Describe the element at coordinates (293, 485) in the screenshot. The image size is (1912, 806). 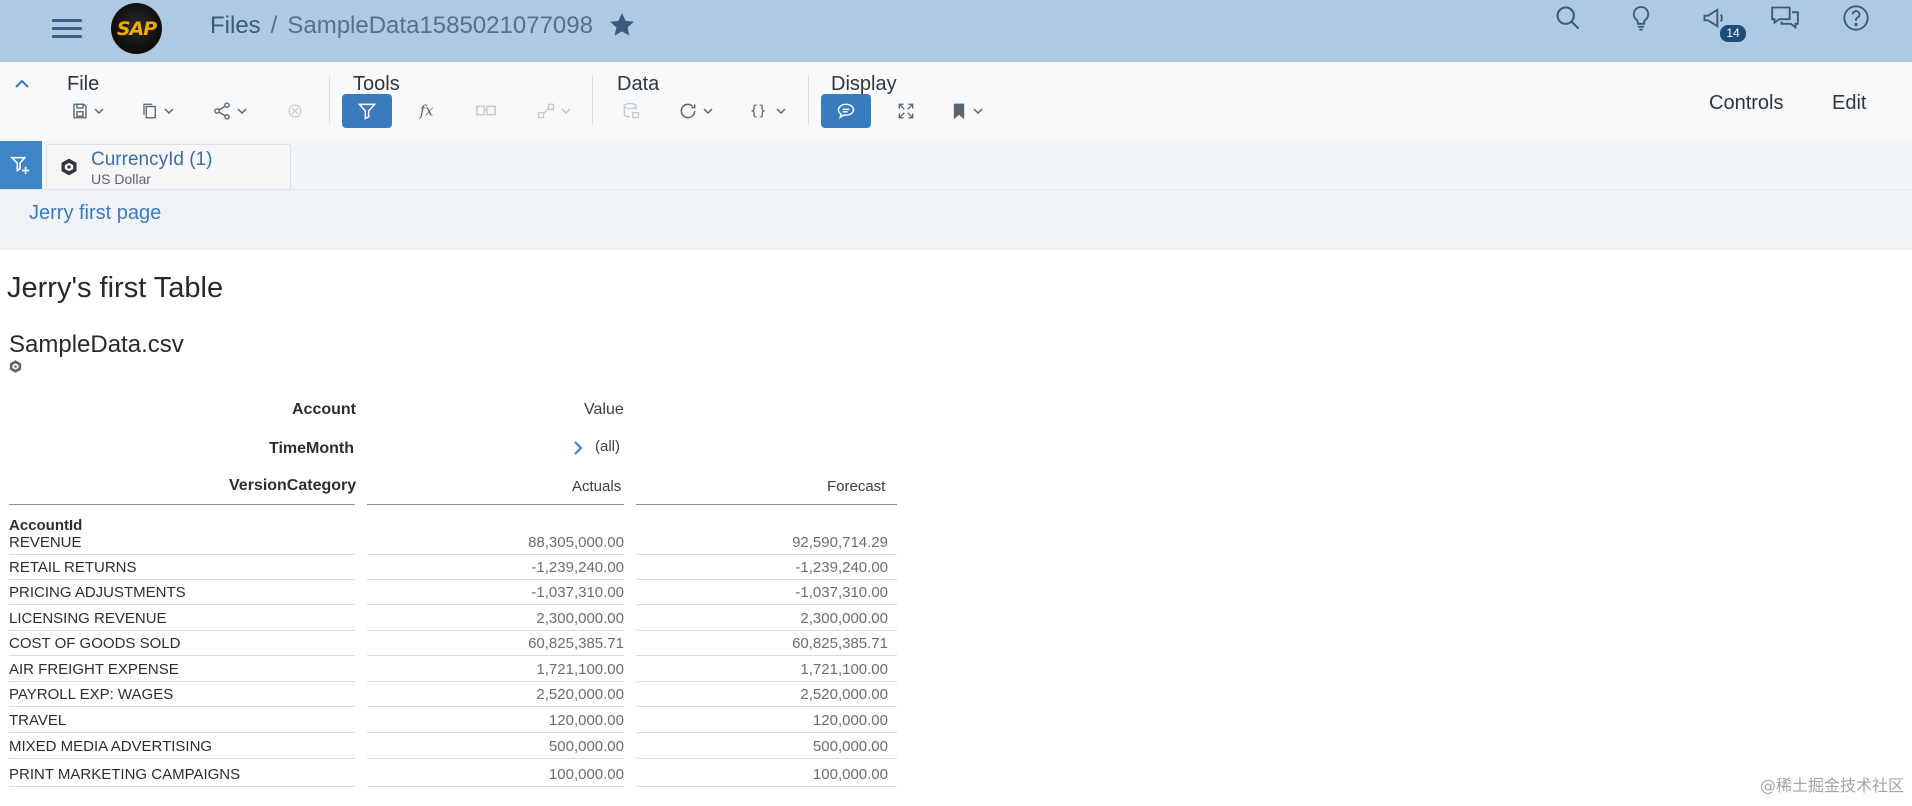
I see `header-versioncategory: VersionCategory` at that location.